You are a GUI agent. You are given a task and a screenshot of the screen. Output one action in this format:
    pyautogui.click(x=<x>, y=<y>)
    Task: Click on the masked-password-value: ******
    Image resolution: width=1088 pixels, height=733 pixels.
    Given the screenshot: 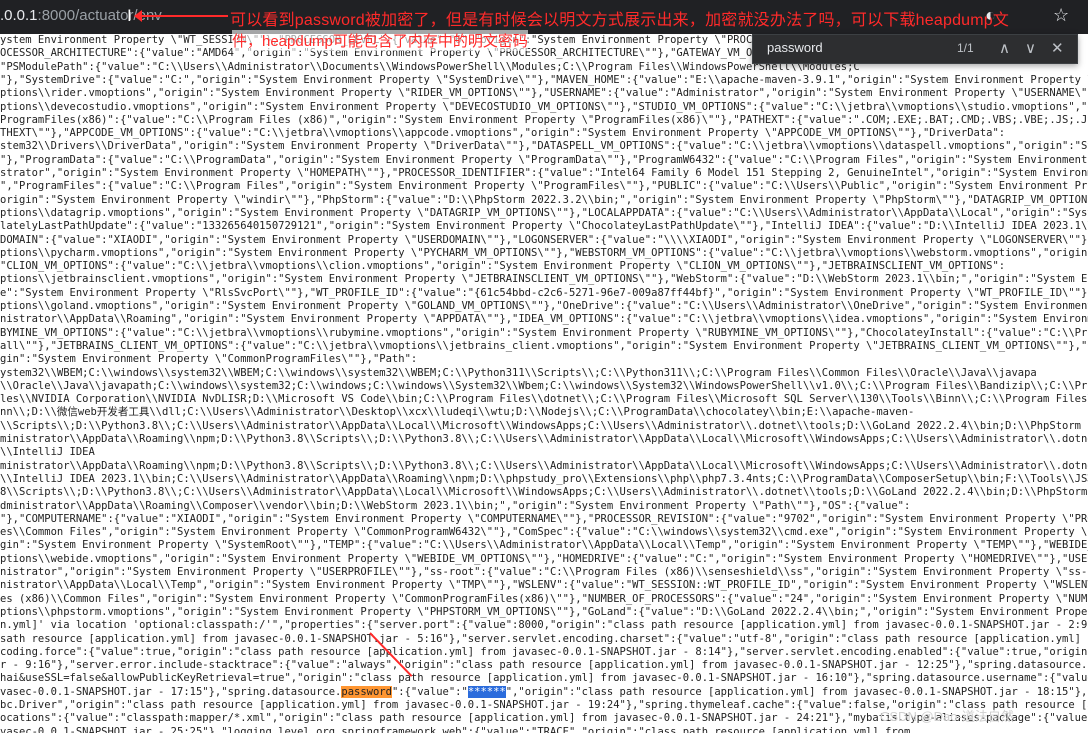 What is the action you would take?
    pyautogui.click(x=486, y=691)
    